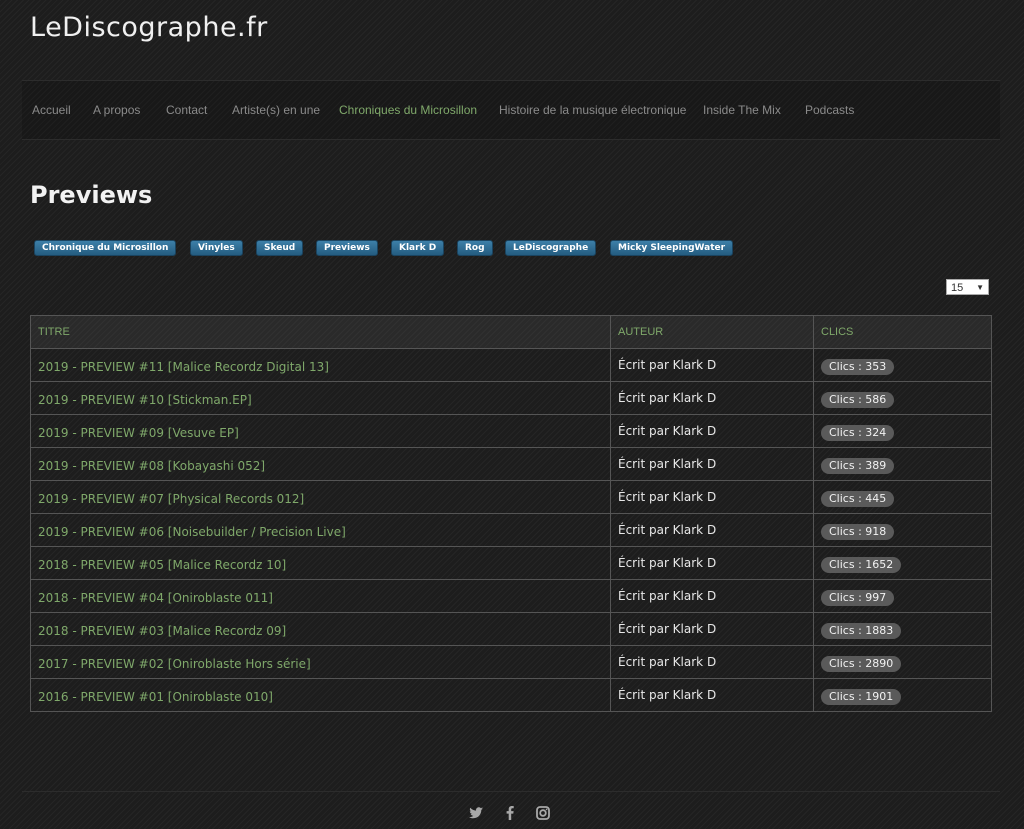 The image size is (1024, 829). I want to click on instagram-icon, so click(543, 813).